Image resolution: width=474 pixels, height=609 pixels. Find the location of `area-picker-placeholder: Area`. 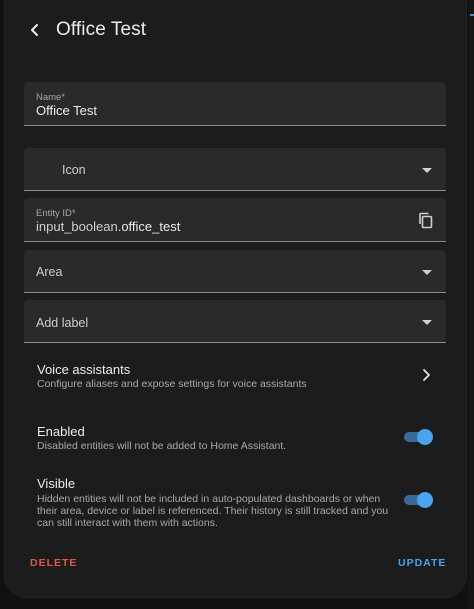

area-picker-placeholder: Area is located at coordinates (49, 272).